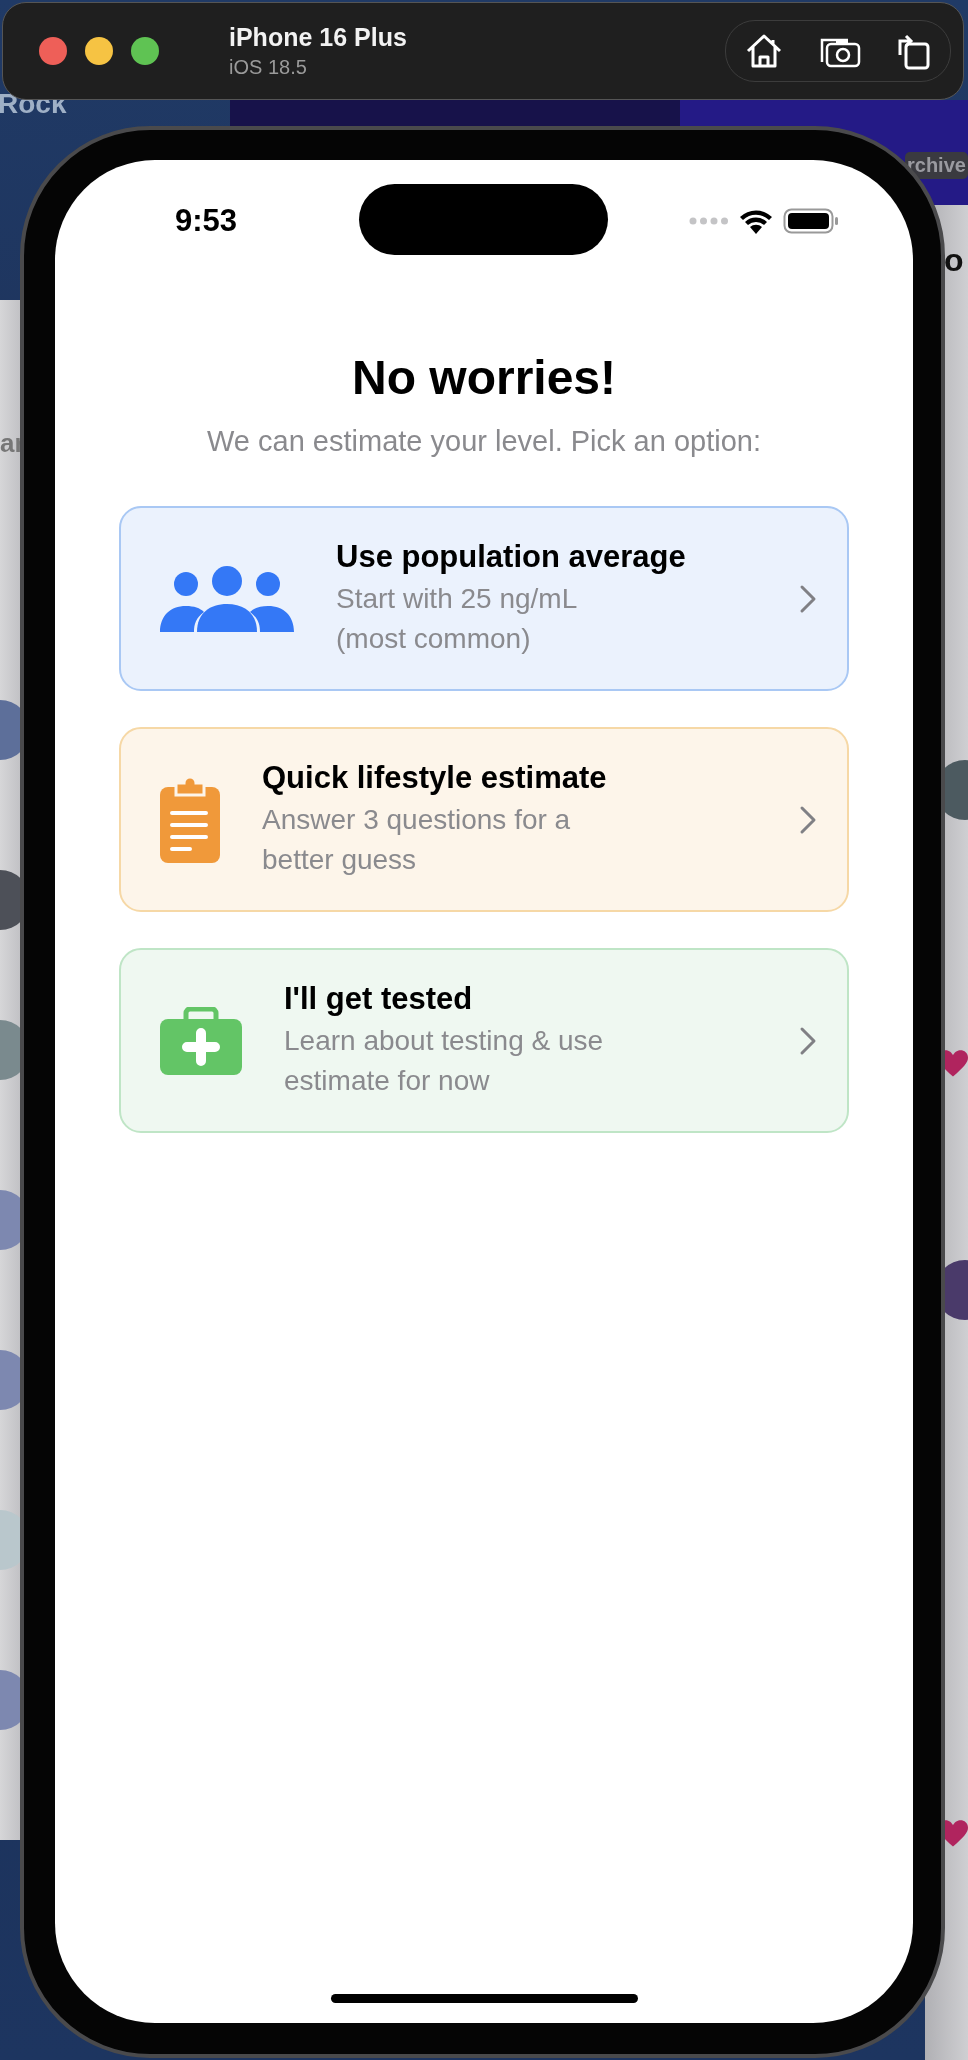 The image size is (968, 2060). Describe the element at coordinates (756, 221) in the screenshot. I see `wifi-icon` at that location.